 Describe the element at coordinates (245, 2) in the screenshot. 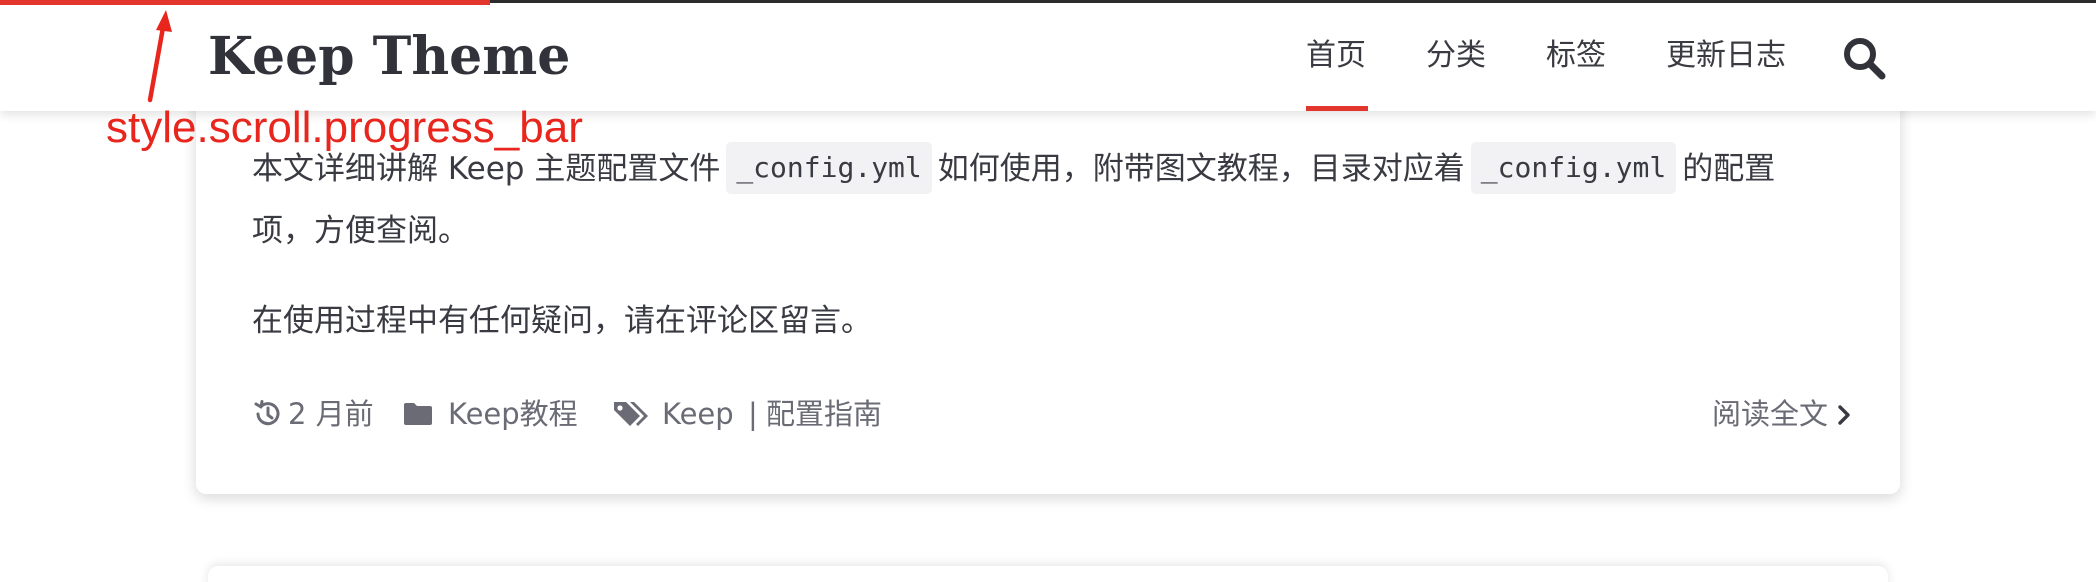

I see `scroll-progress-bar` at that location.